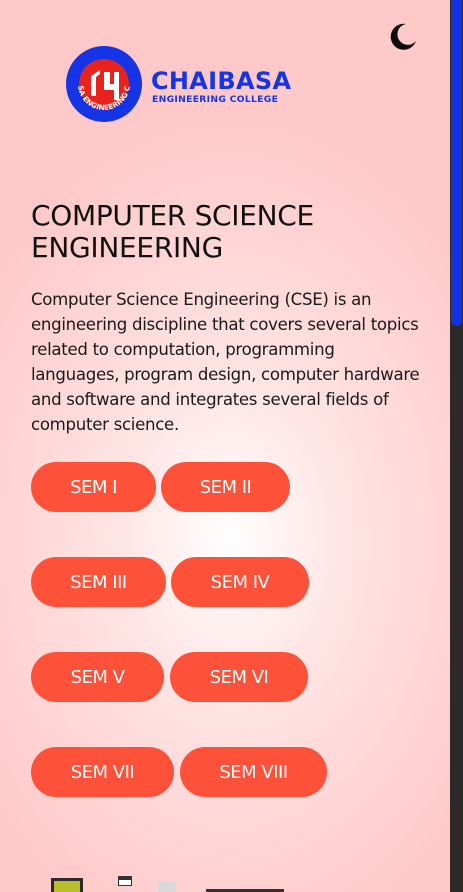 This screenshot has width=463, height=892. What do you see at coordinates (167, 887) in the screenshot?
I see `document-icon` at bounding box center [167, 887].